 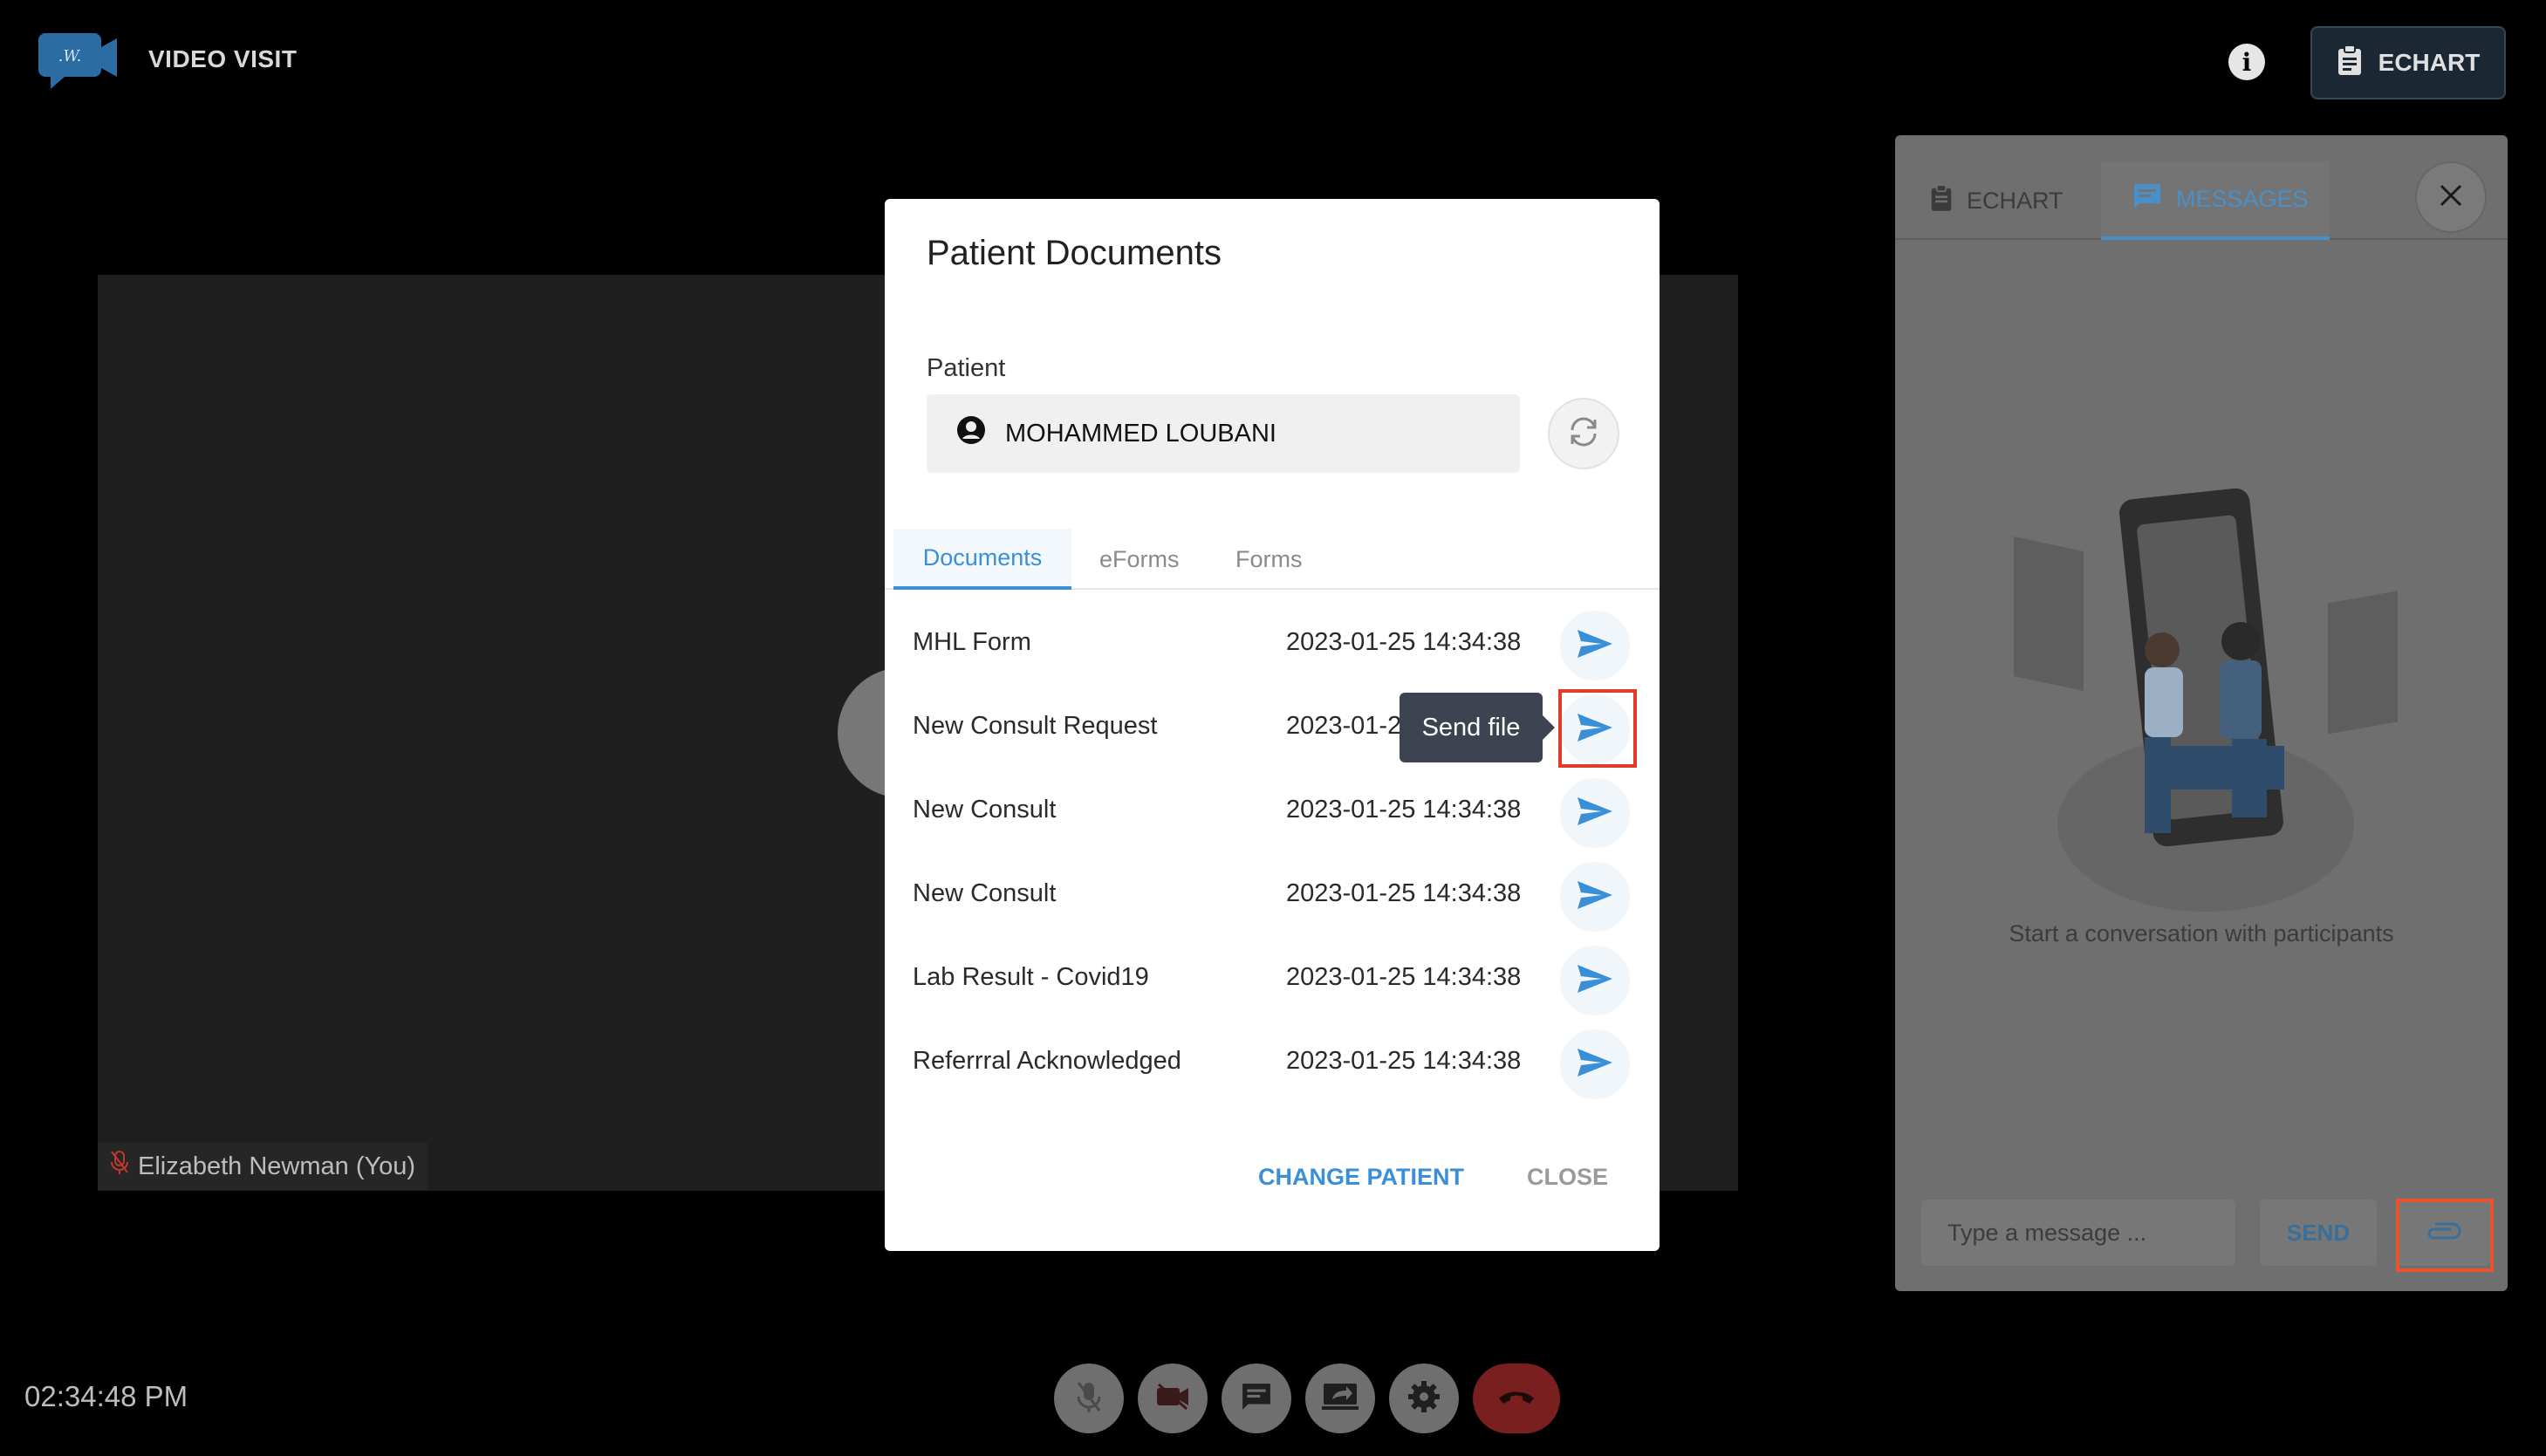 I want to click on dialog-title: Patient Documents, so click(x=1075, y=253).